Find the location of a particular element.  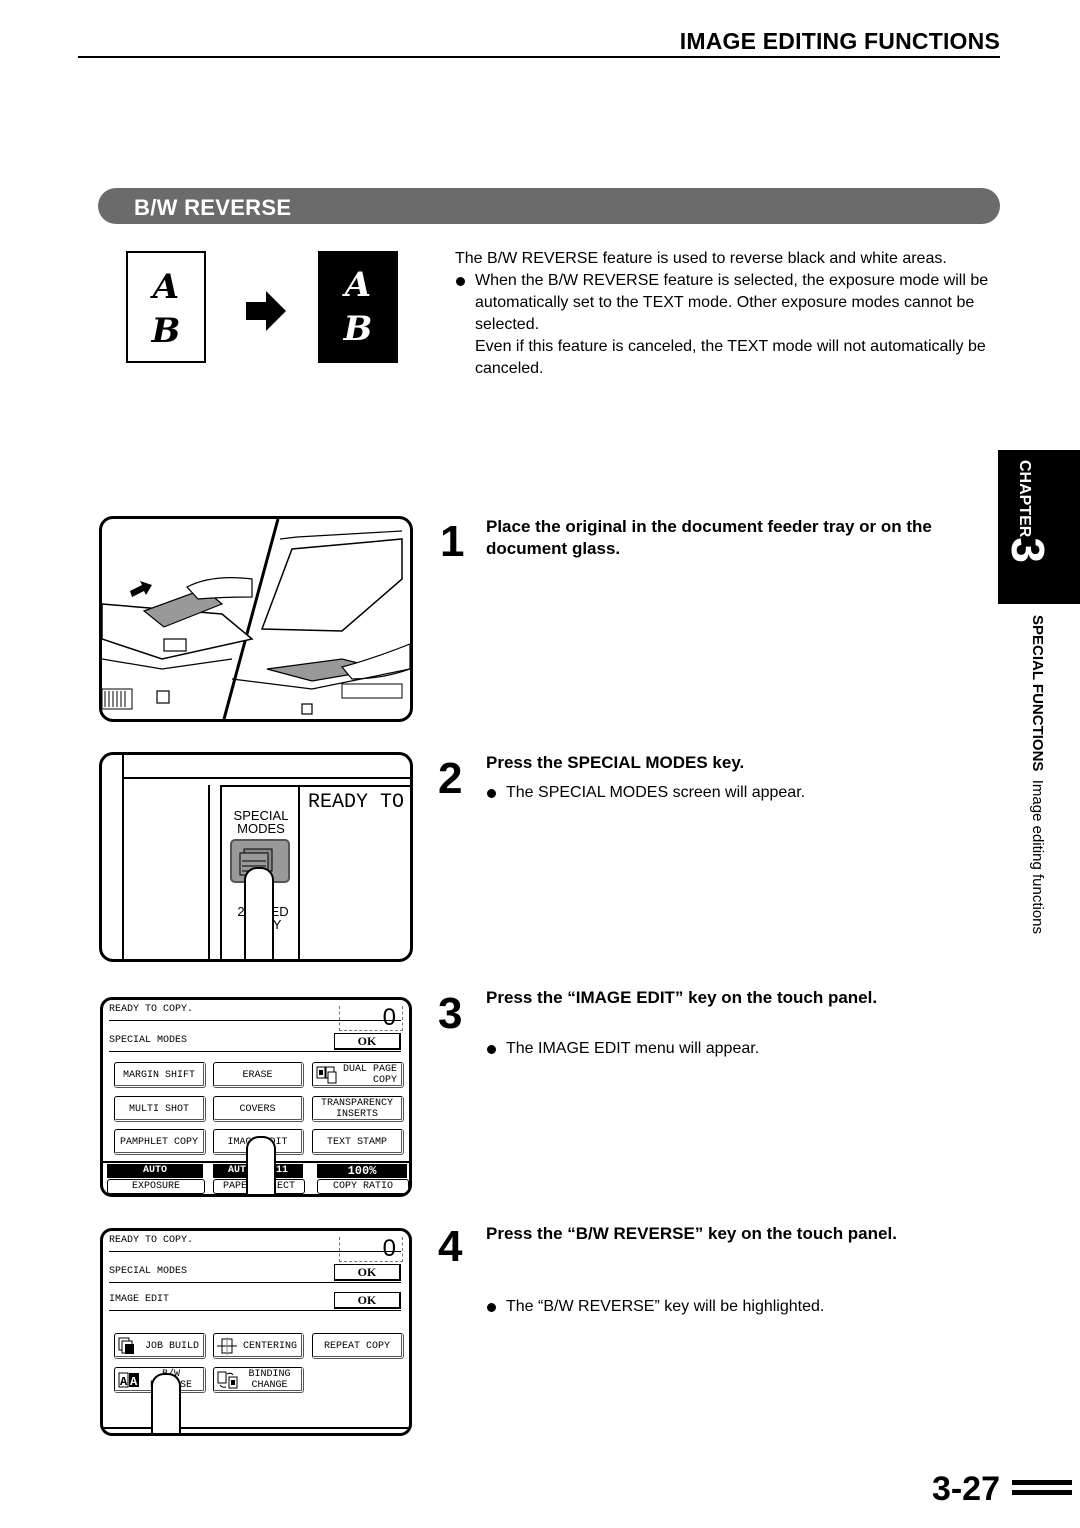

repeat-copy-key: REPEAT COPY is located at coordinates (358, 1346).